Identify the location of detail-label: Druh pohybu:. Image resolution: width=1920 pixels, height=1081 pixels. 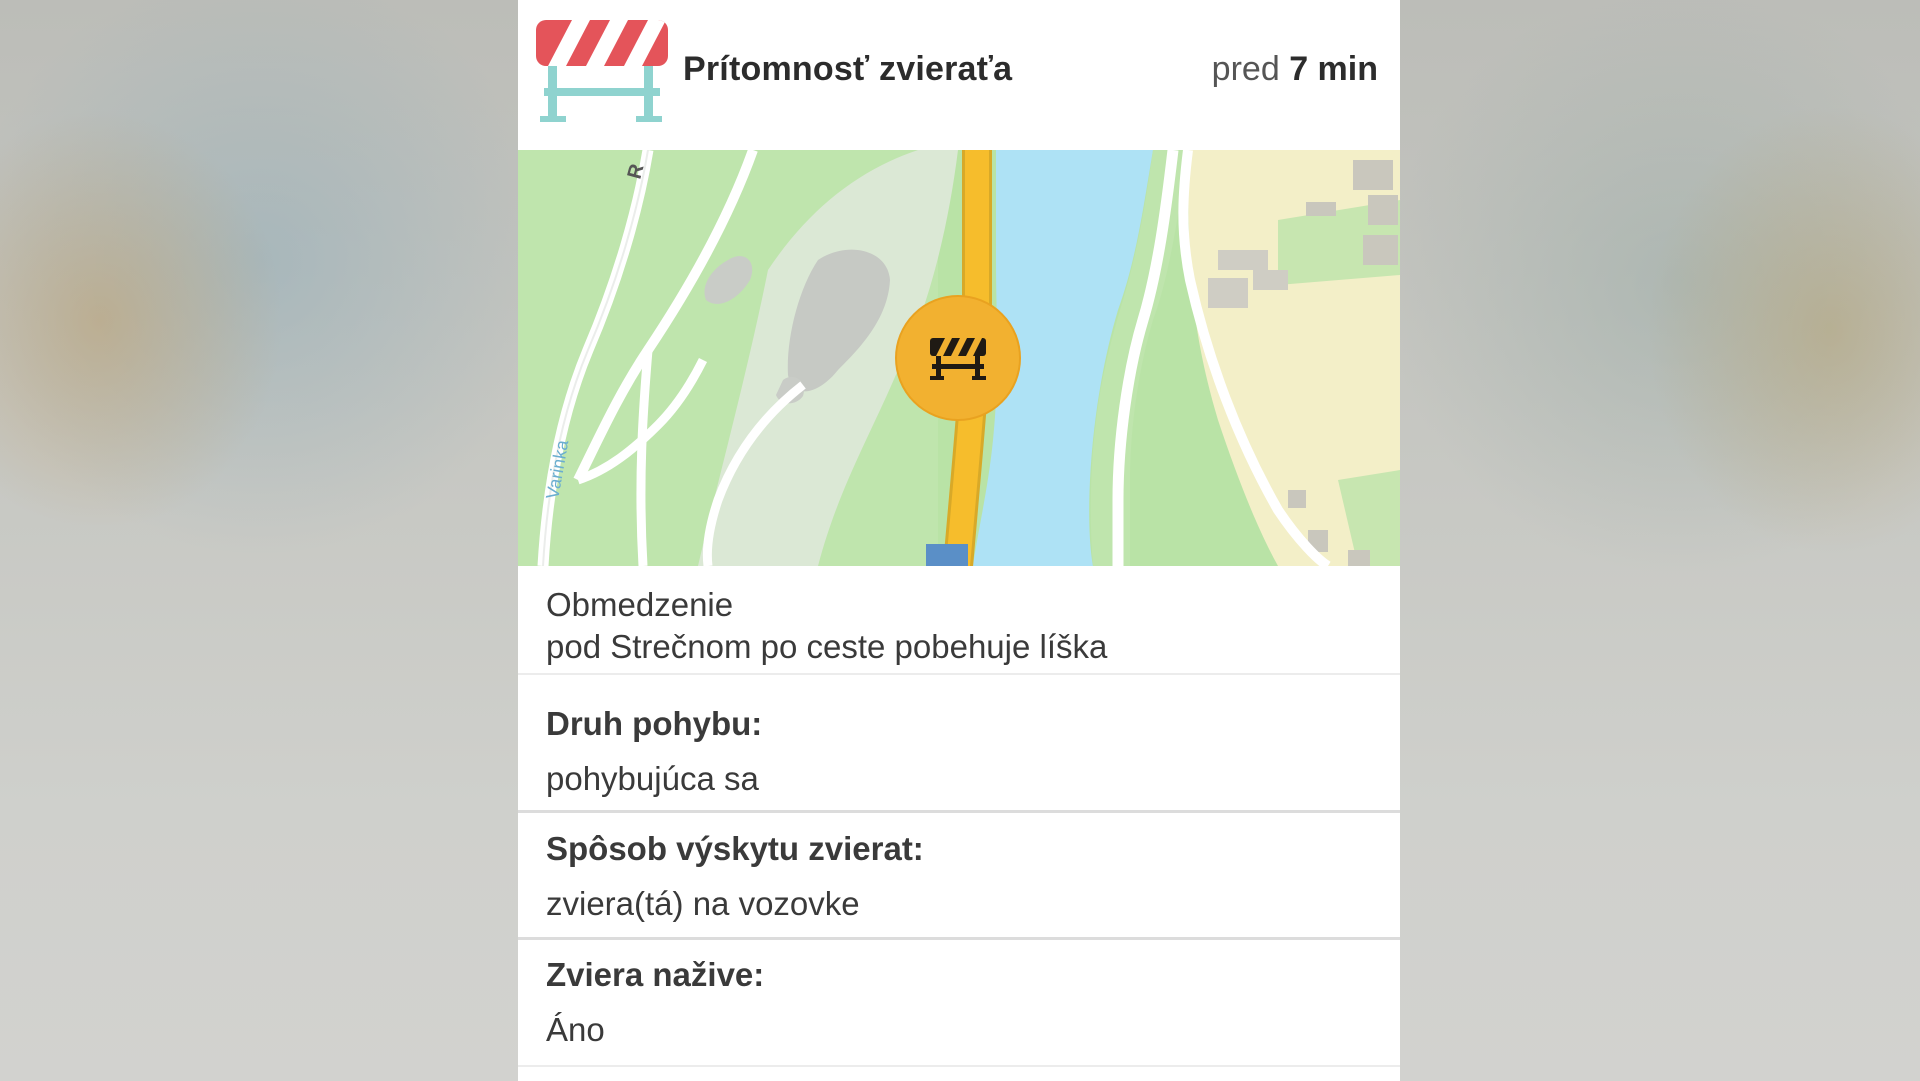
(654, 723).